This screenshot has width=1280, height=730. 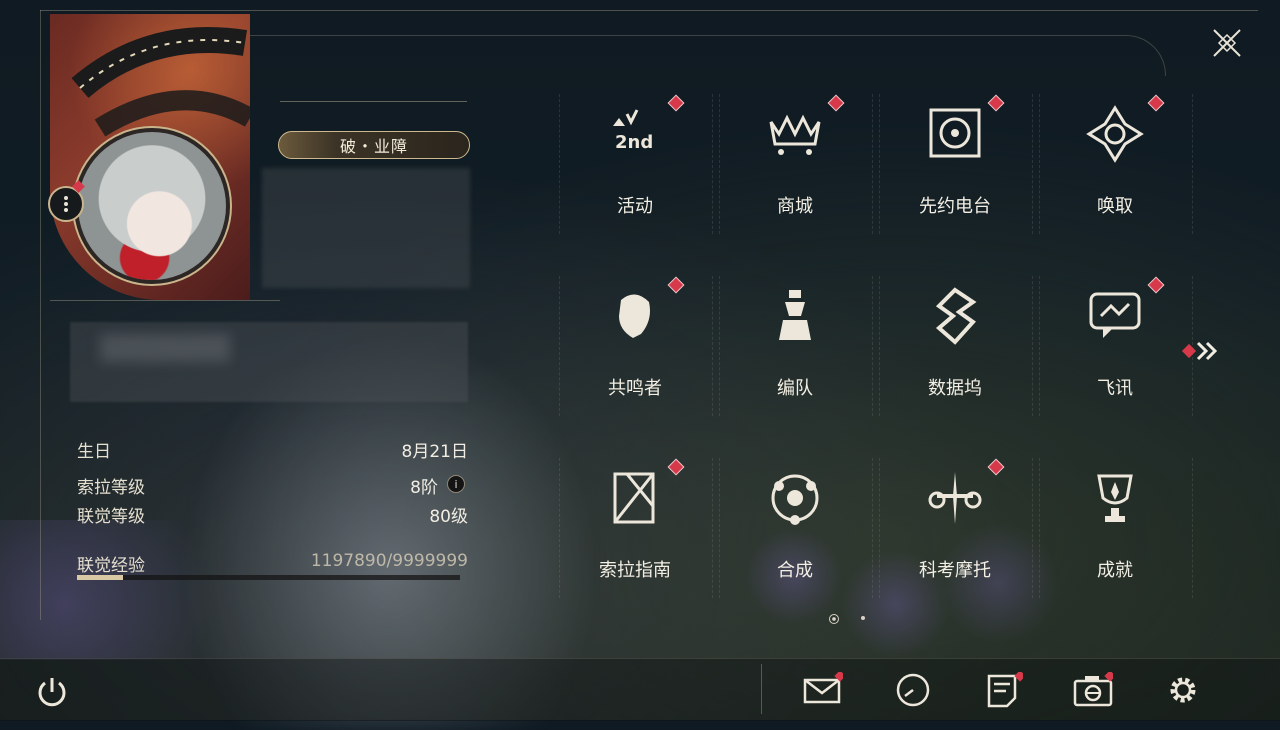 I want to click on avatar, so click(x=152, y=206).